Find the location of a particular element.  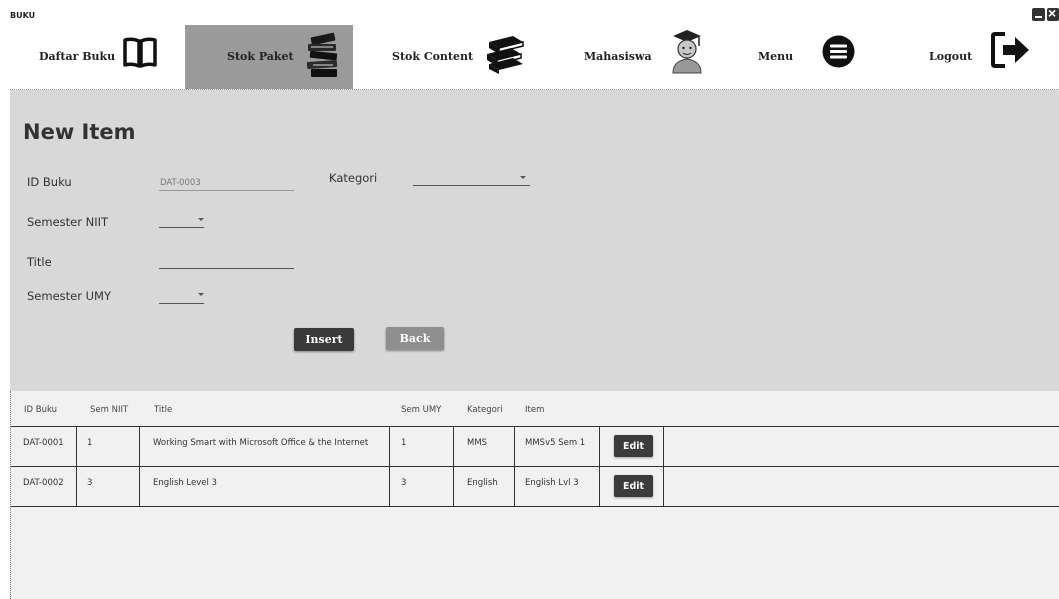

logout-icon is located at coordinates (1010, 50).